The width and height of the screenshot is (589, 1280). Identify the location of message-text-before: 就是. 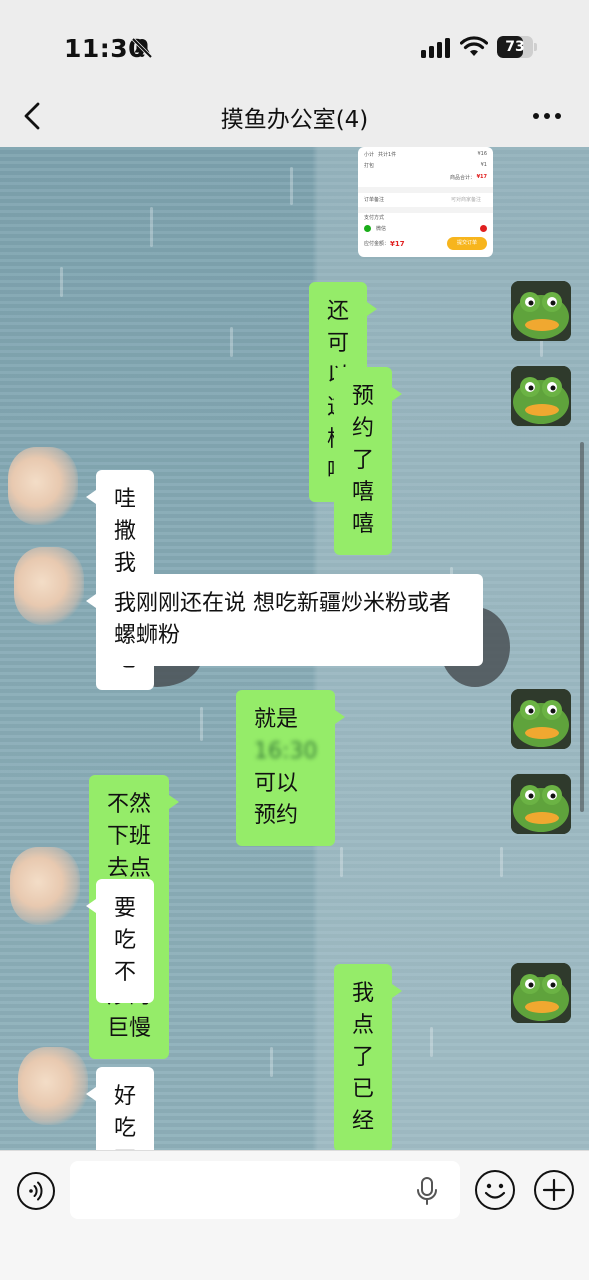
(276, 719).